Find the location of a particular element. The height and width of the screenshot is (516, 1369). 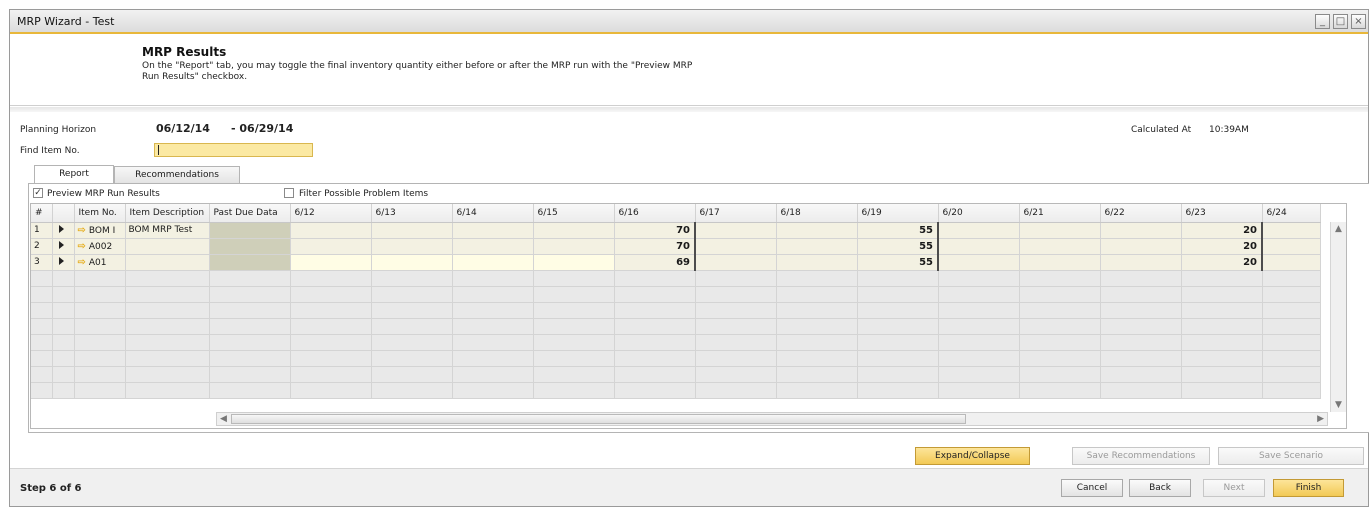

column-header: 6/12 is located at coordinates (331, 213).